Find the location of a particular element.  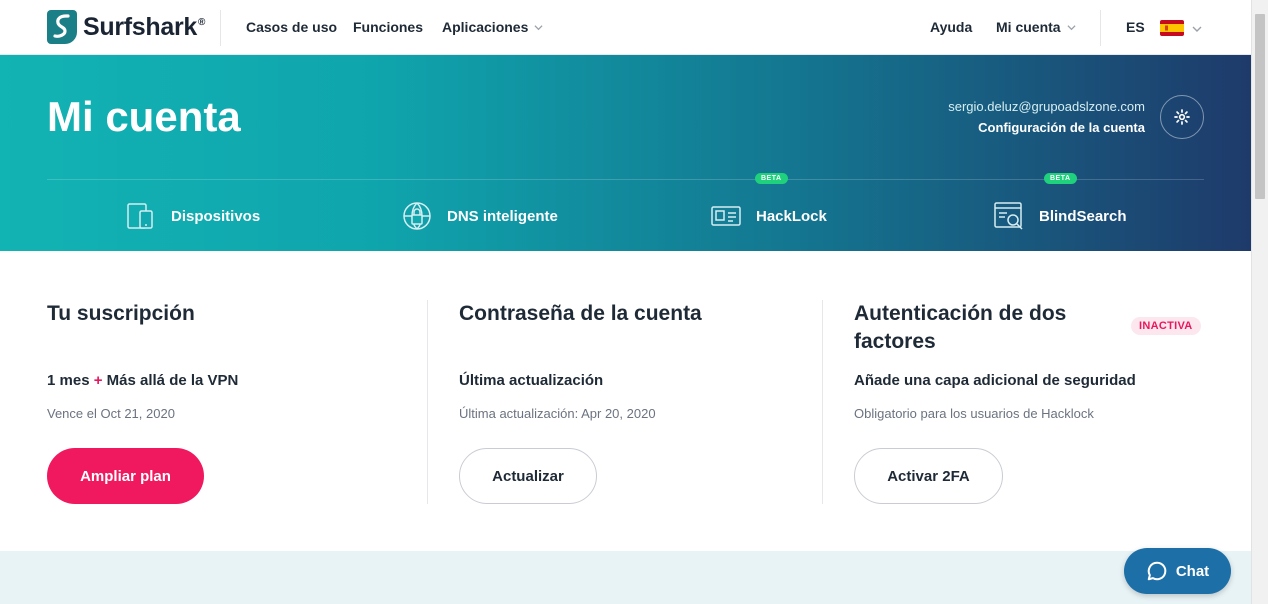

chat-bubble-icon is located at coordinates (1157, 571).